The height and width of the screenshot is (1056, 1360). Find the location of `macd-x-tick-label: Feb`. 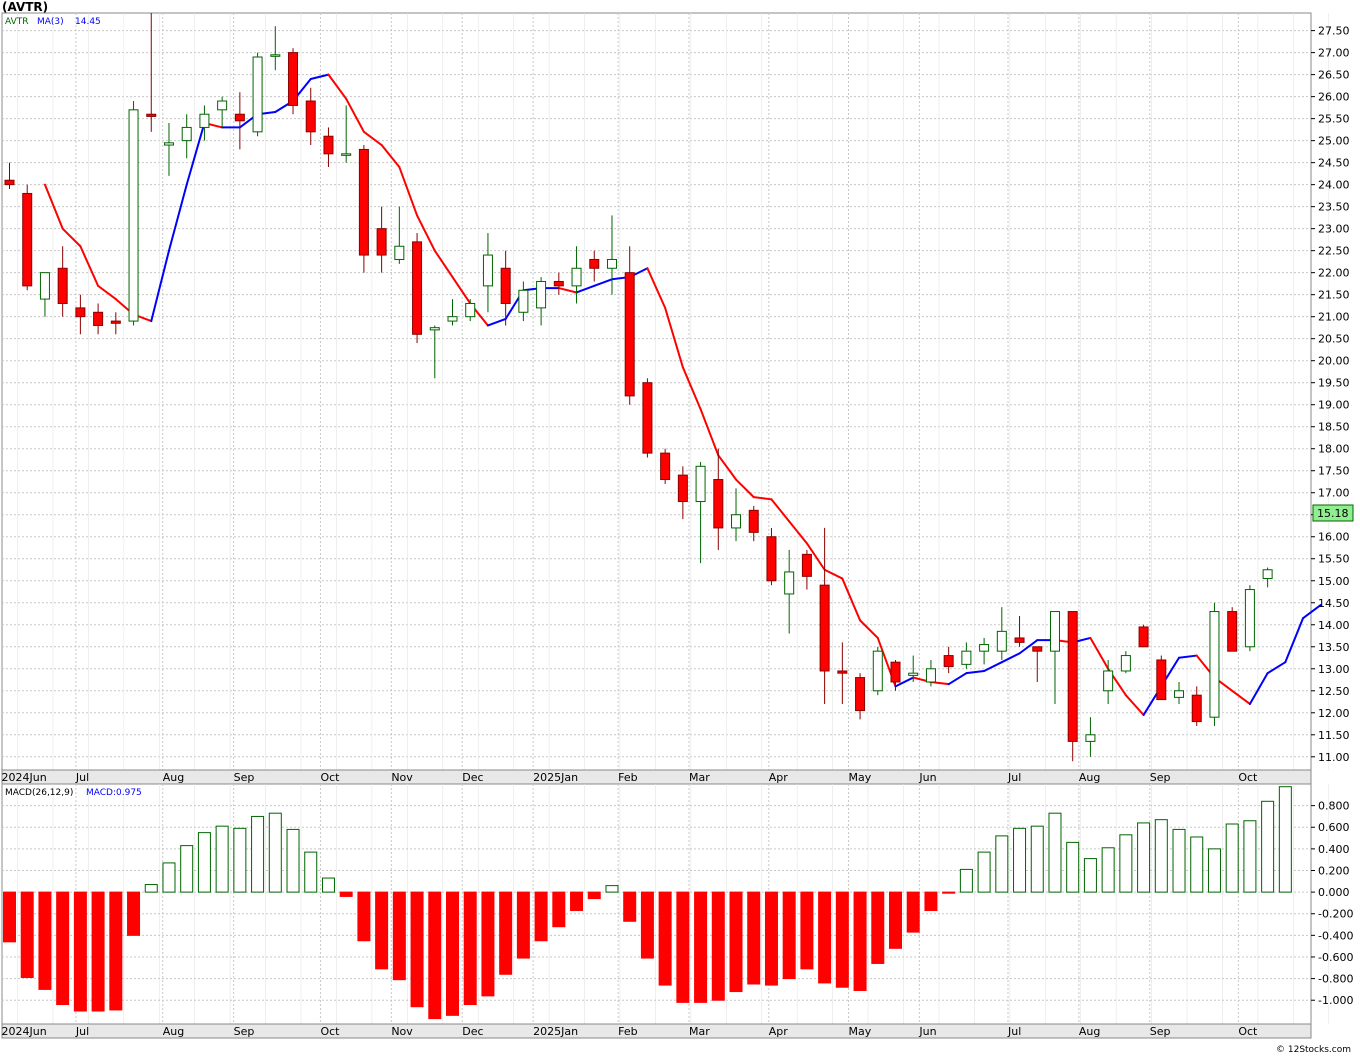

macd-x-tick-label: Feb is located at coordinates (627, 1031).